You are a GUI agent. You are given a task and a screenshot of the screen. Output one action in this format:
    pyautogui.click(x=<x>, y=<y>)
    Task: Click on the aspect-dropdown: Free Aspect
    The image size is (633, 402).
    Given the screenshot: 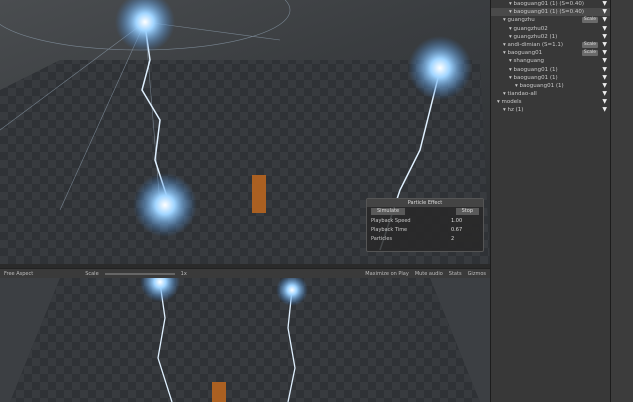 What is the action you would take?
    pyautogui.click(x=18, y=274)
    